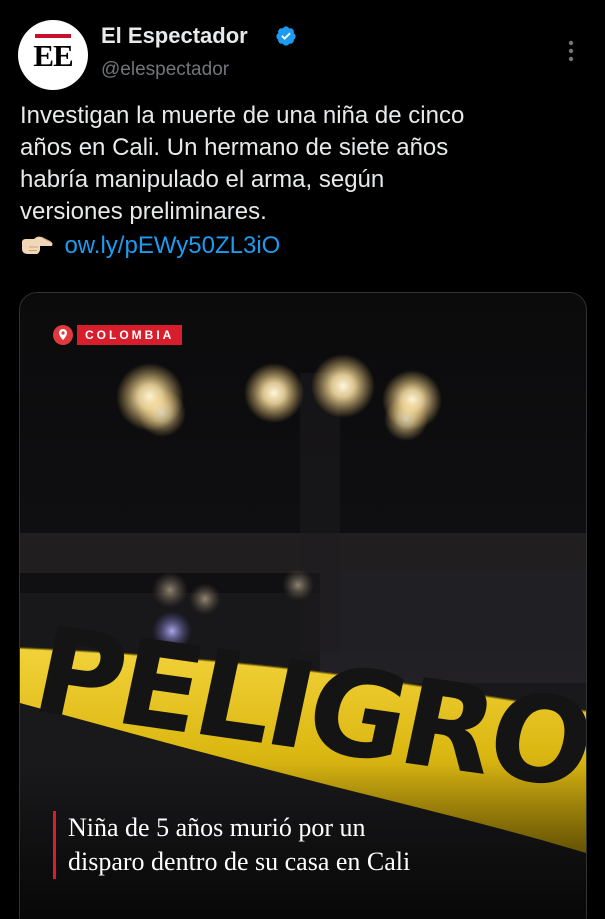  I want to click on tweet-text-line: habría manipulado el arma, según, so click(202, 179).